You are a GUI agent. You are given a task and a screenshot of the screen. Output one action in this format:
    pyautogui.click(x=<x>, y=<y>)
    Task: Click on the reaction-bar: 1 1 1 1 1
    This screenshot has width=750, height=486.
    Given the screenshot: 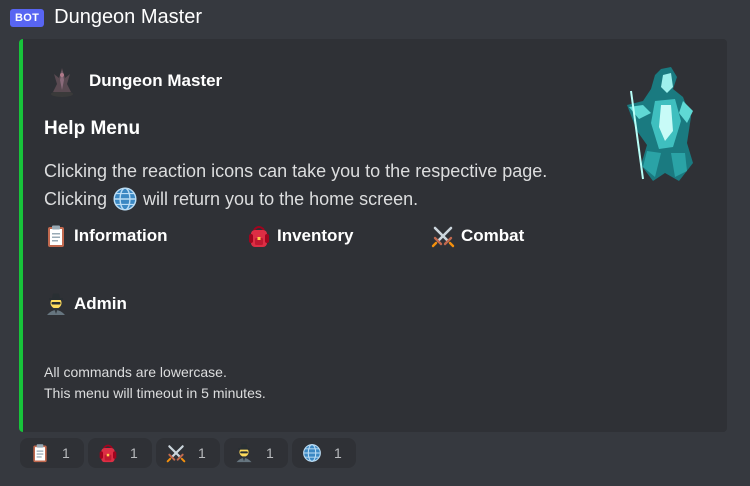 What is the action you would take?
    pyautogui.click(x=188, y=453)
    